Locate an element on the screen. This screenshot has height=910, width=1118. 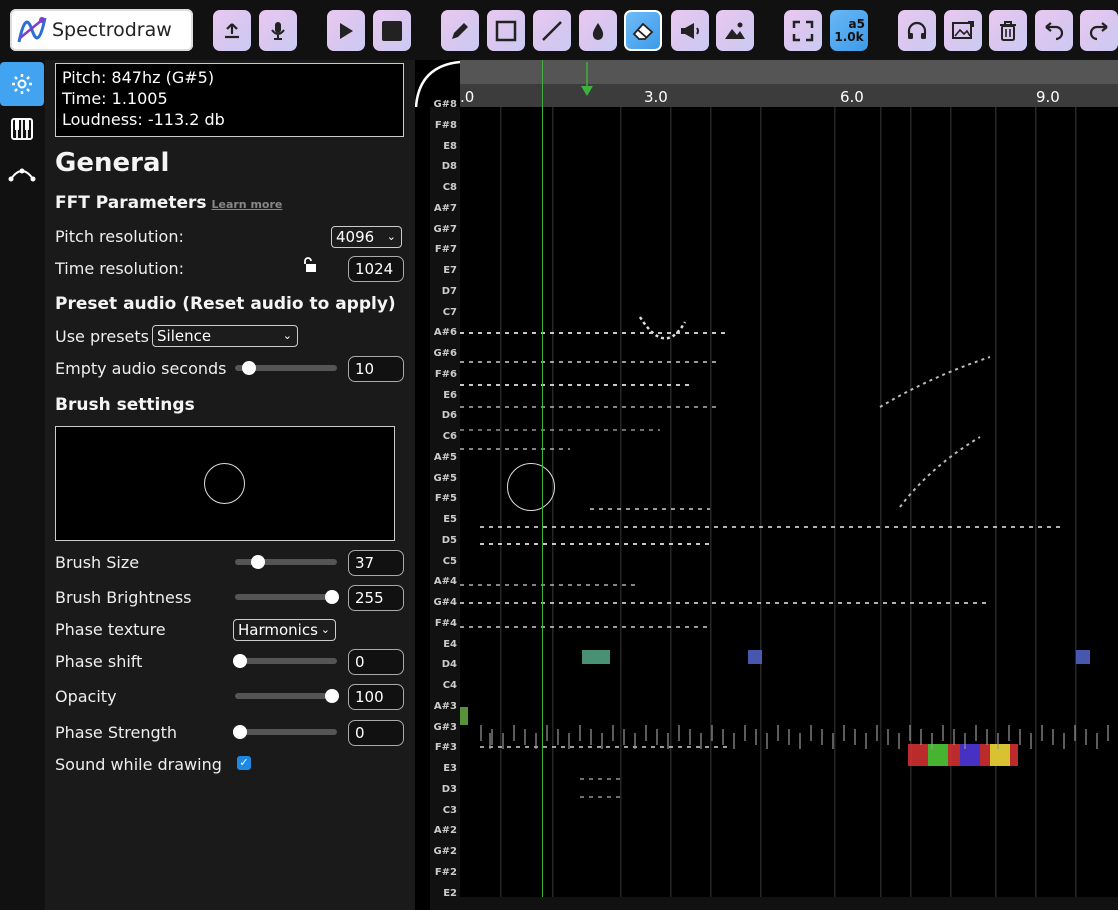
note-label: F#6 is located at coordinates (445, 374).